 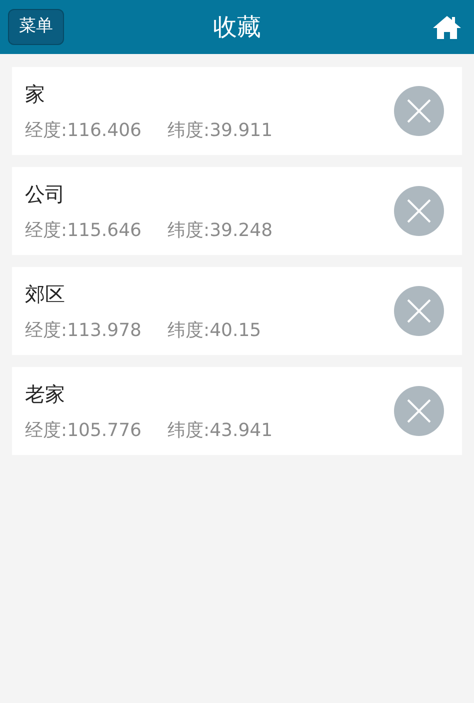 I want to click on place-name: 公司, so click(x=45, y=194).